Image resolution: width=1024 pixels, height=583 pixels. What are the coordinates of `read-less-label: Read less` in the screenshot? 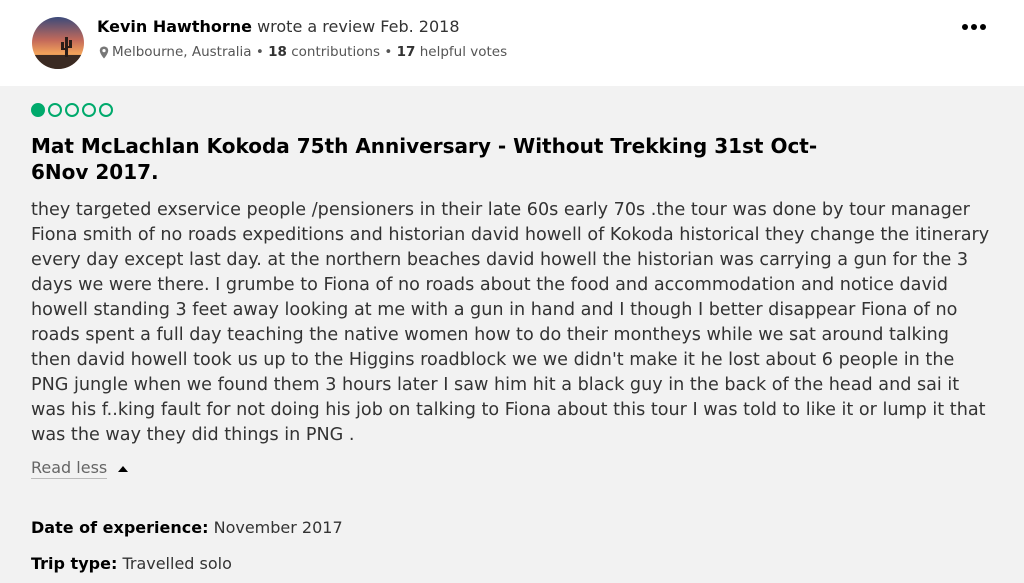 It's located at (69, 468).